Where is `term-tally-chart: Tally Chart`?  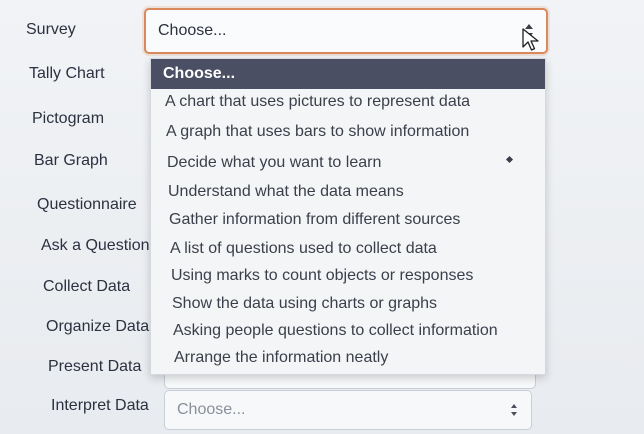
term-tally-chart: Tally Chart is located at coordinates (67, 73).